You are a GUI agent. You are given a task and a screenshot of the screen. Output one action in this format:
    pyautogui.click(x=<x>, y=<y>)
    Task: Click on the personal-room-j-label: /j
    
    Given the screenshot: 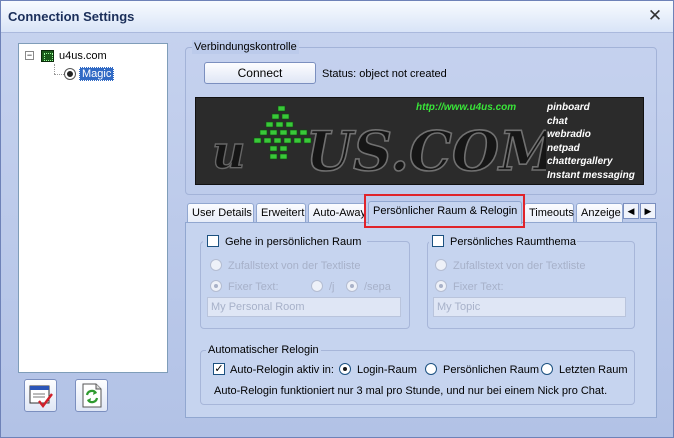 What is the action you would take?
    pyautogui.click(x=332, y=287)
    